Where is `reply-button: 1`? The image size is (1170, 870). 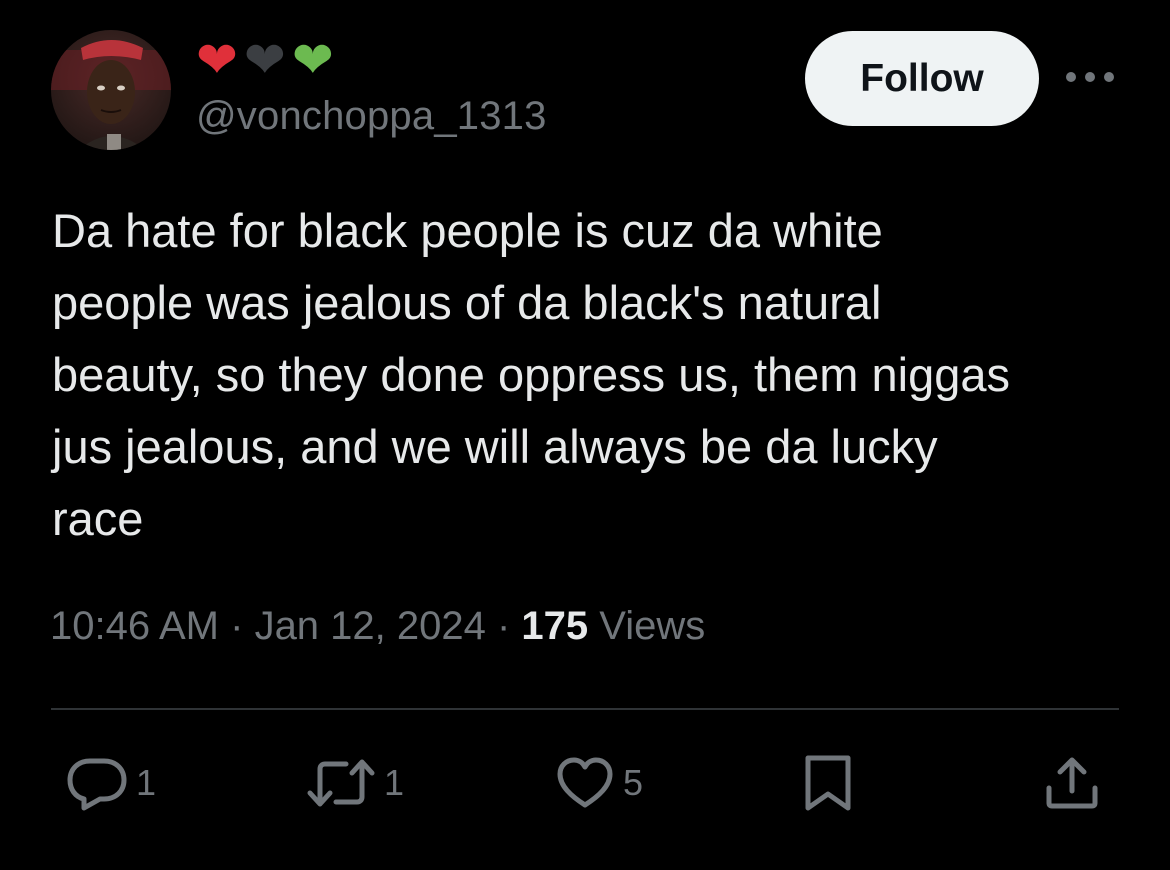
reply-button: 1 is located at coordinates (111, 783).